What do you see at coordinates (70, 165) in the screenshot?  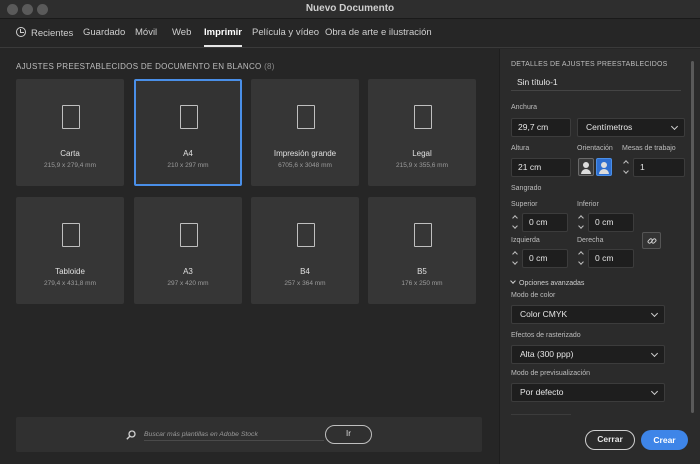 I see `preset-size: 215,9 x 279,4 mm` at bounding box center [70, 165].